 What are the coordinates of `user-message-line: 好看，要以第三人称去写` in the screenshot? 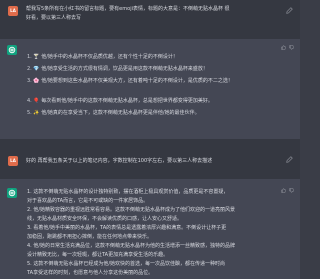 It's located at (54, 18).